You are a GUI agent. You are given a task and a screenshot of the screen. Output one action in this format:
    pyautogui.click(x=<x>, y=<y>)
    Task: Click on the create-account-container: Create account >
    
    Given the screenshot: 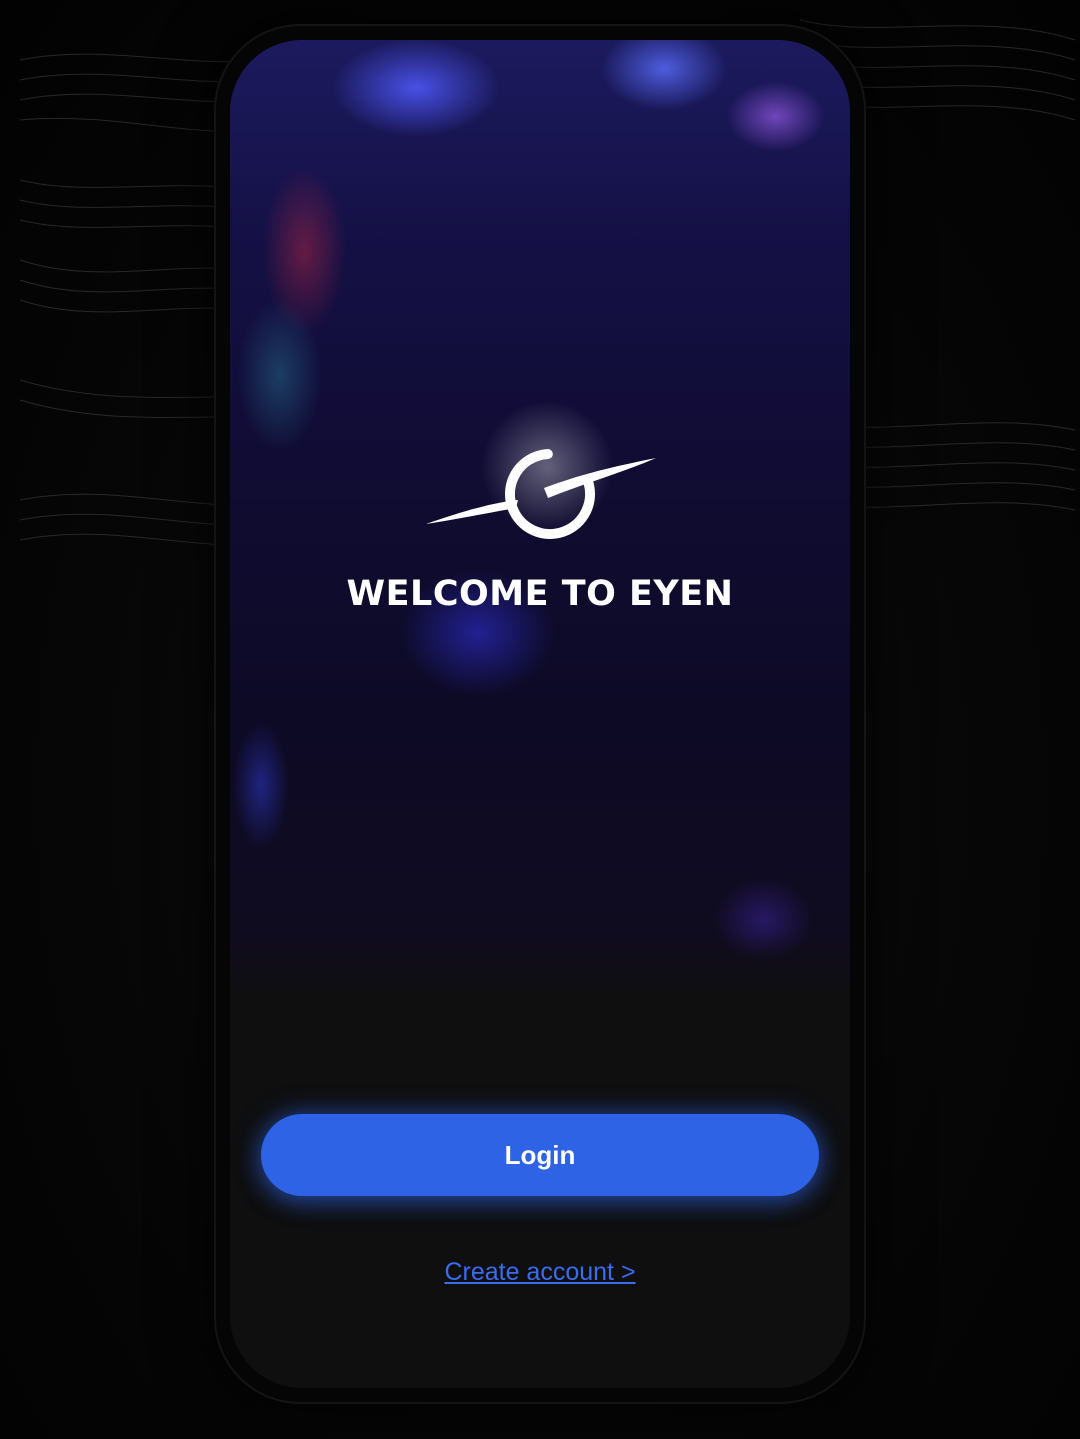 What is the action you would take?
    pyautogui.click(x=540, y=1272)
    